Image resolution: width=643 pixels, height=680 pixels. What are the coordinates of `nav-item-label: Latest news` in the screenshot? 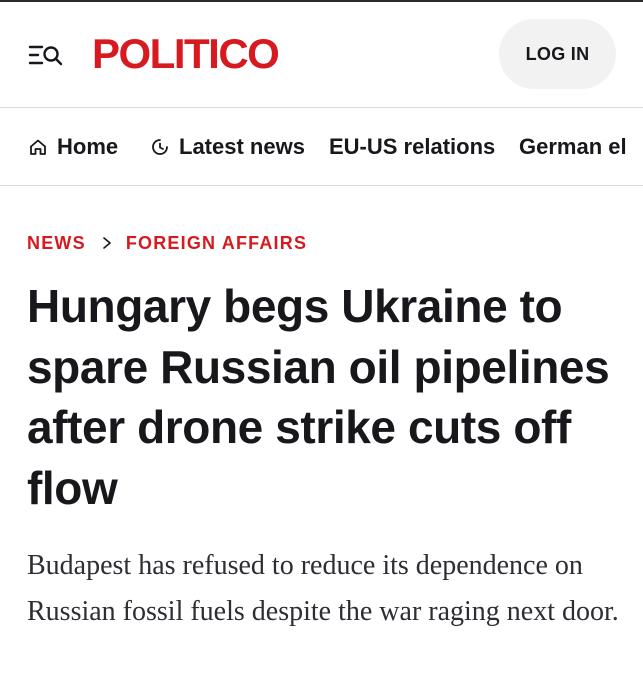 It's located at (242, 146).